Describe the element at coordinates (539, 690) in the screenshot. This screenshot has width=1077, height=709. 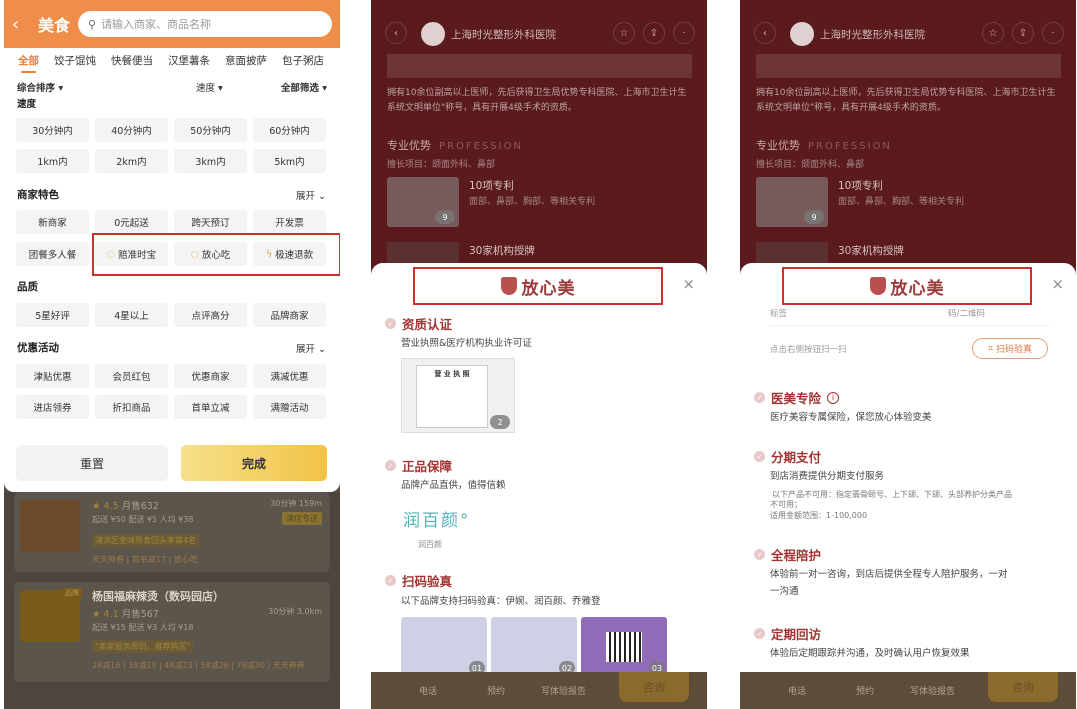
I see `bottom-action-bar: 电话 预约 写体验报告 咨询` at that location.